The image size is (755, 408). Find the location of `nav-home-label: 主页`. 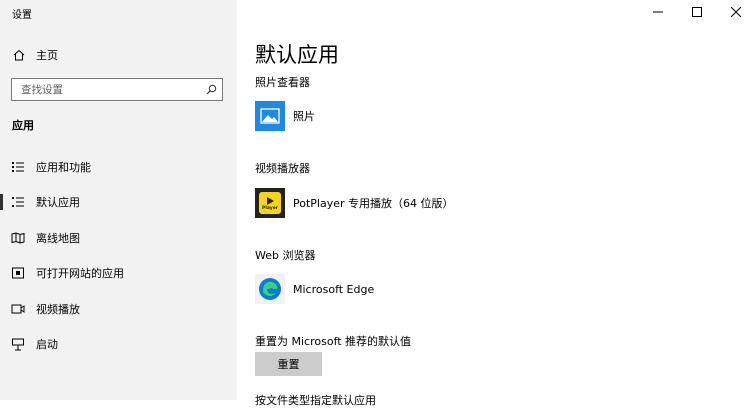

nav-home-label: 主页 is located at coordinates (47, 55).